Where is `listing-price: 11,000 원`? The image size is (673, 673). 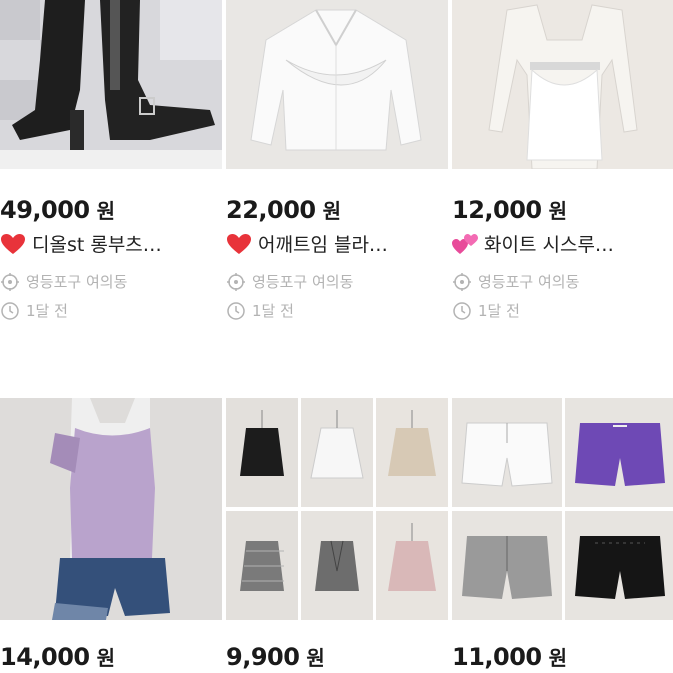 listing-price: 11,000 원 is located at coordinates (509, 657).